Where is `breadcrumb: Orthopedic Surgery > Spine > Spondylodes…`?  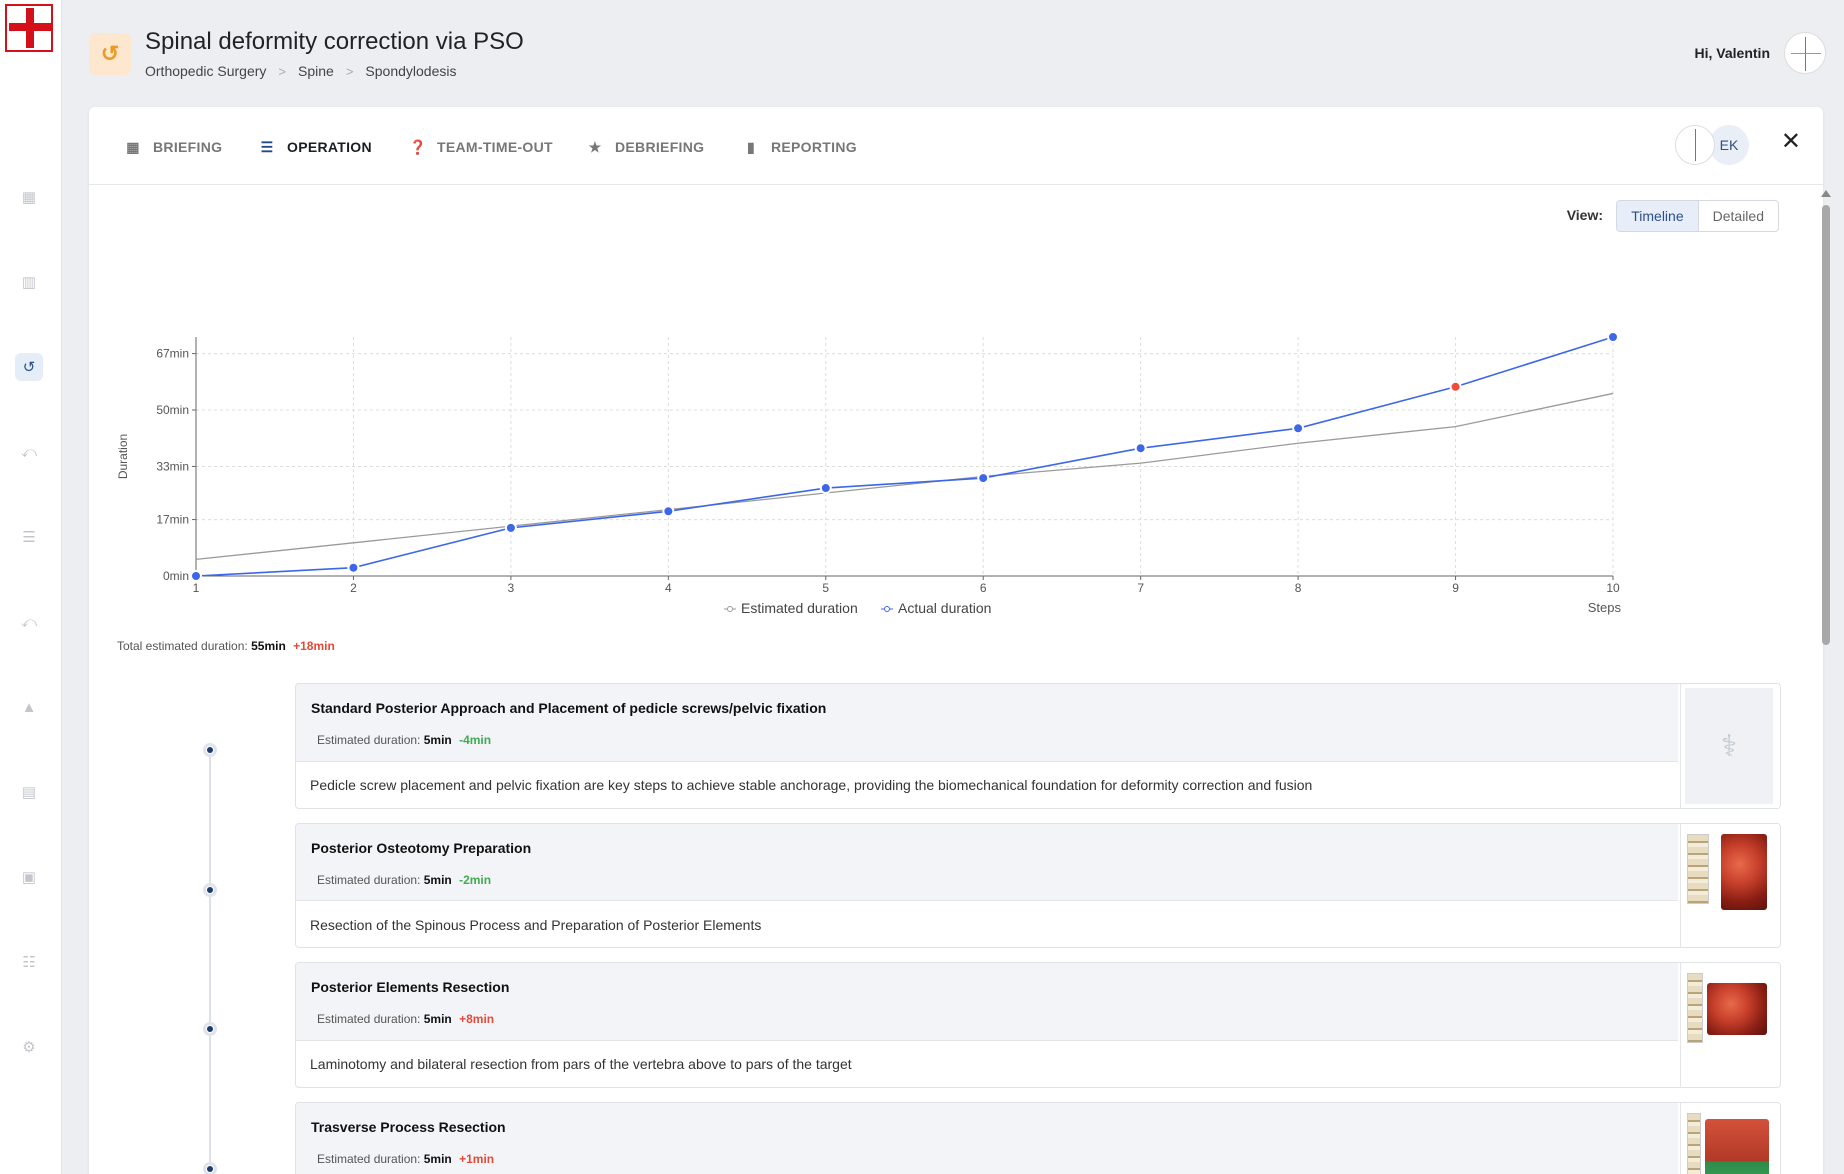 breadcrumb: Orthopedic Surgery > Spine > Spondylodes… is located at coordinates (300, 71).